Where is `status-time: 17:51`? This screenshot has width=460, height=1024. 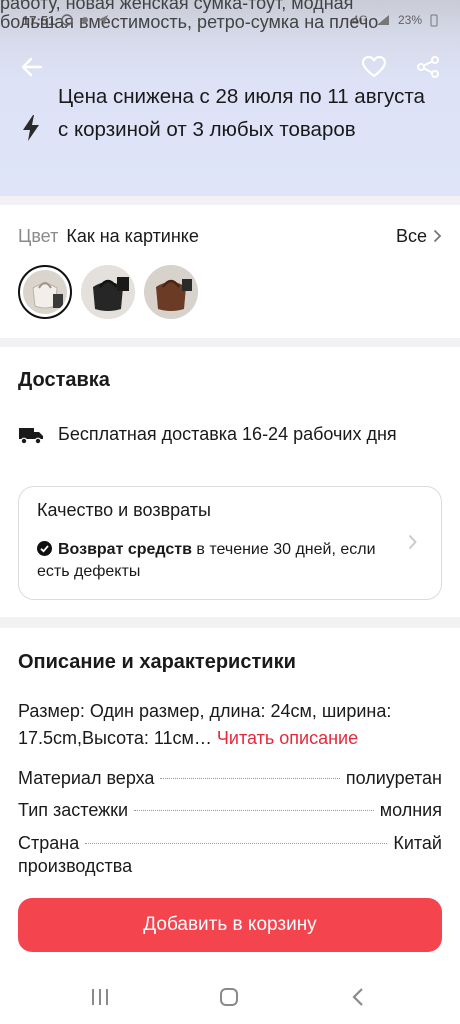
status-time: 17:51 is located at coordinates (39, 20).